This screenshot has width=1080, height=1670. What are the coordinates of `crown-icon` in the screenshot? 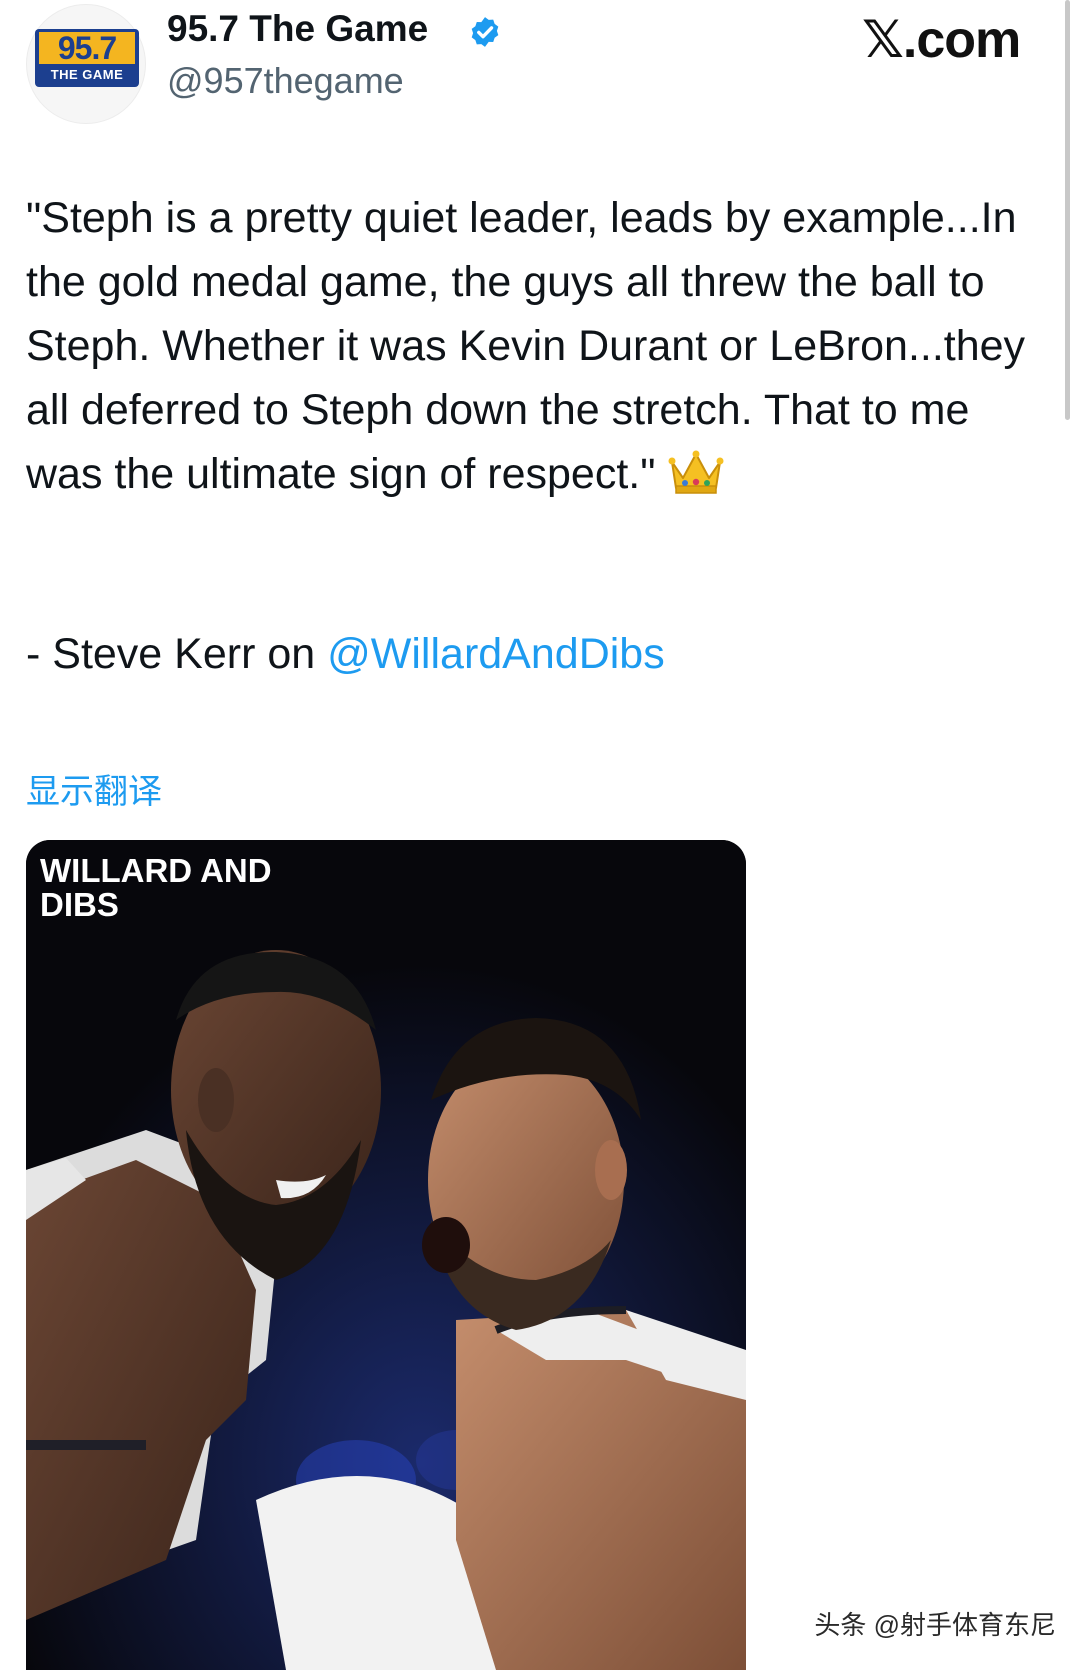 It's located at (696, 472).